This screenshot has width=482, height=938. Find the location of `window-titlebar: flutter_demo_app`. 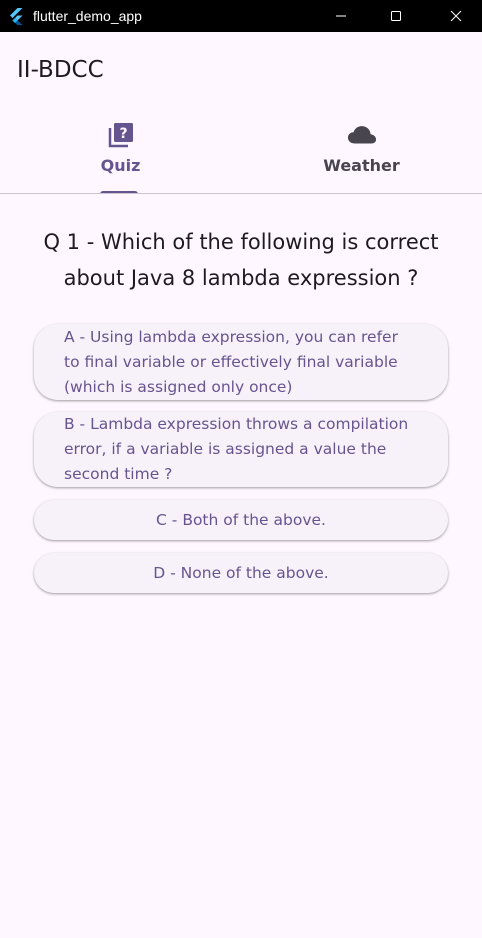

window-titlebar: flutter_demo_app is located at coordinates (241, 16).